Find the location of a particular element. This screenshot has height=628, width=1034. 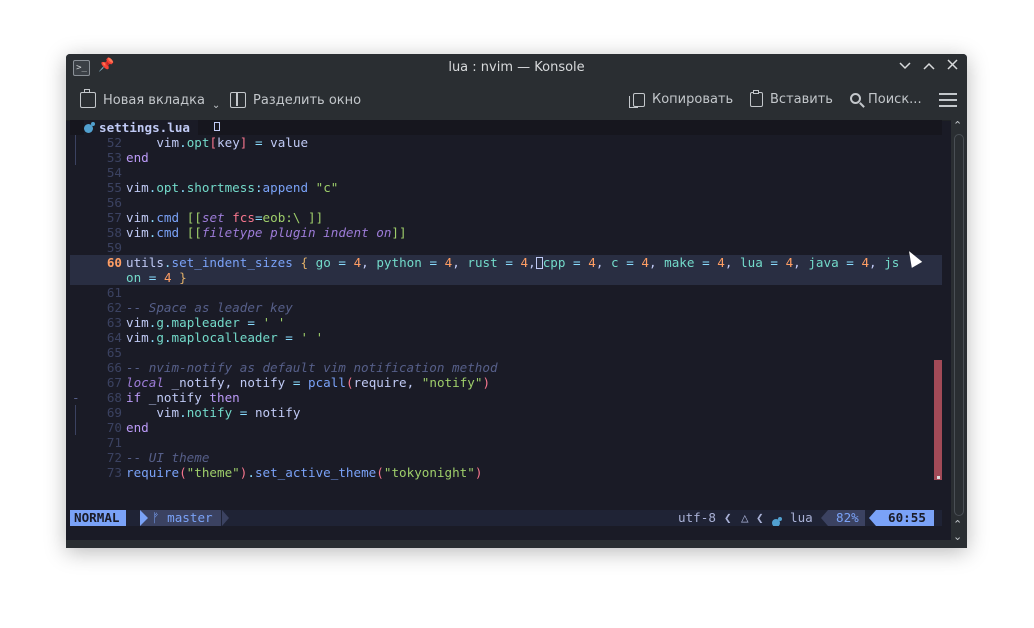

scrollbar-track is located at coordinates (959, 325).